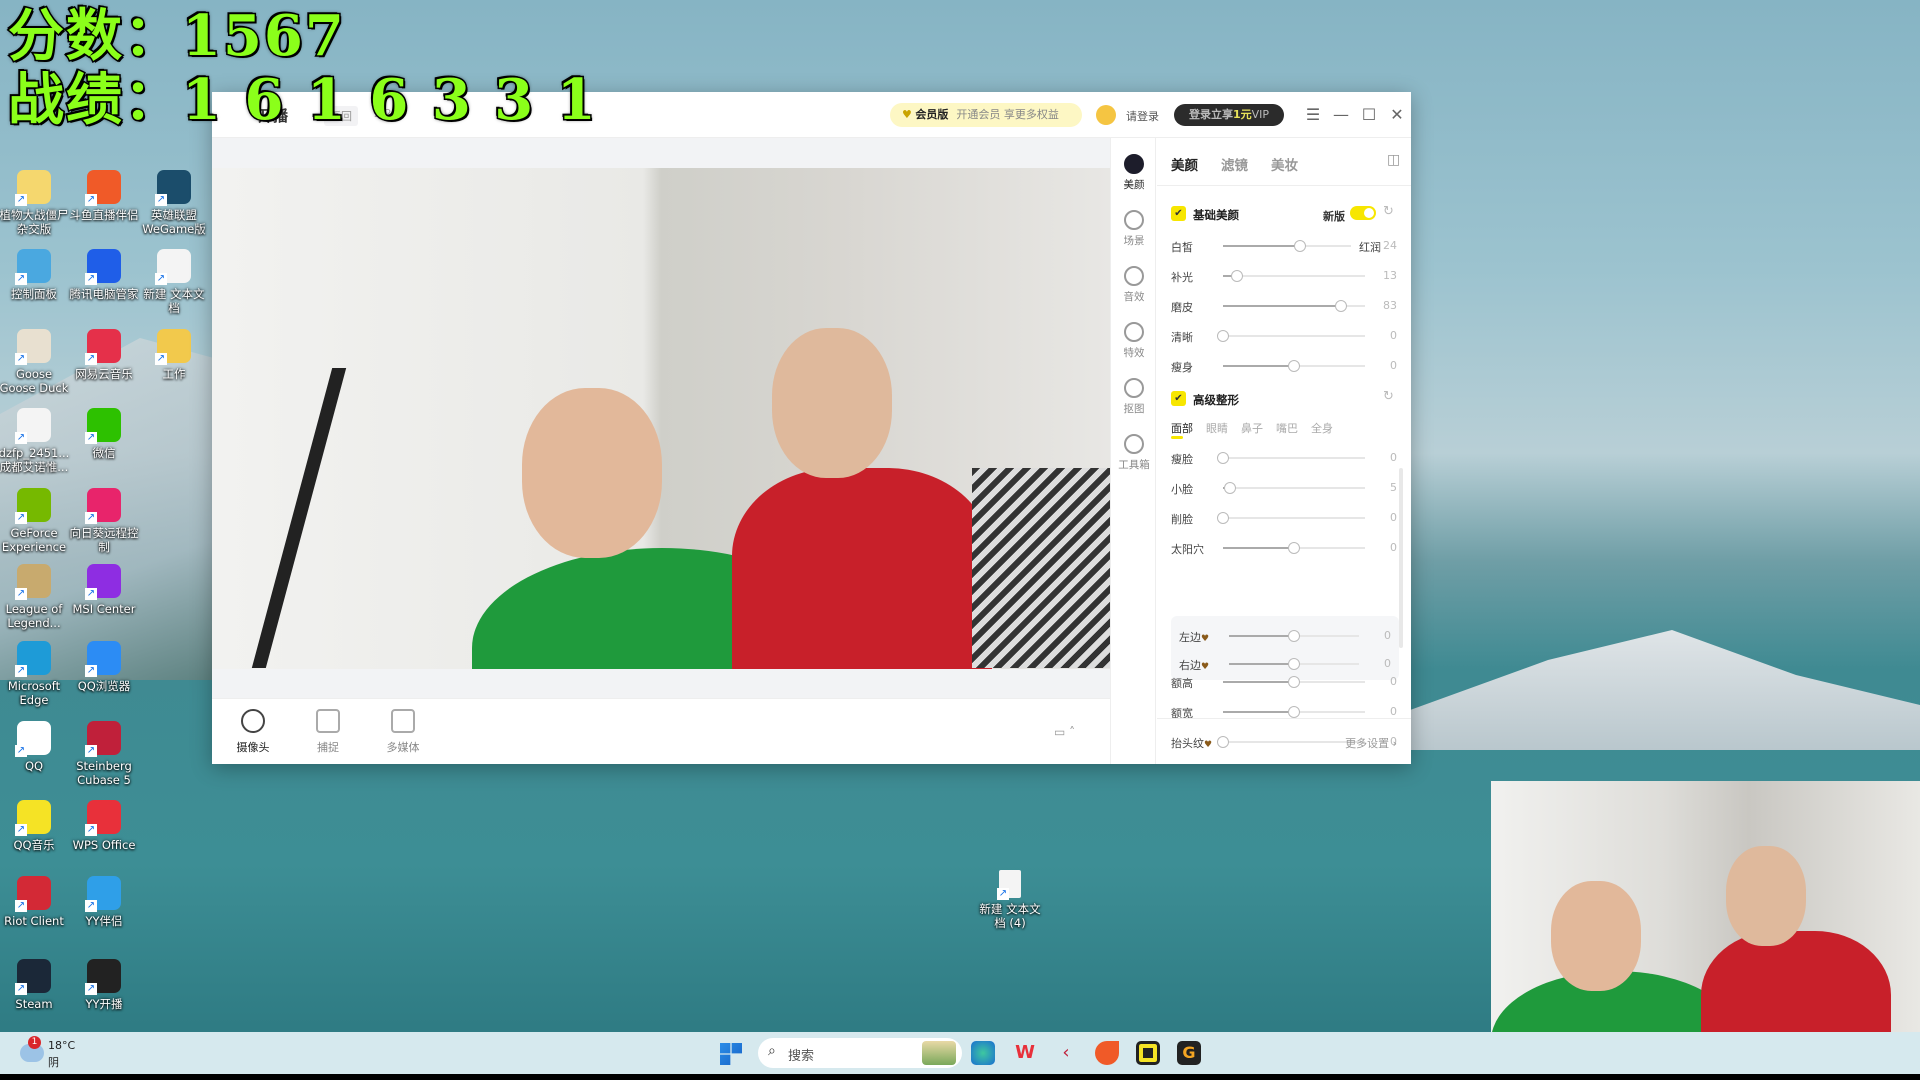  What do you see at coordinates (35, 902) in the screenshot?
I see `desktop-icon: Riot Client` at bounding box center [35, 902].